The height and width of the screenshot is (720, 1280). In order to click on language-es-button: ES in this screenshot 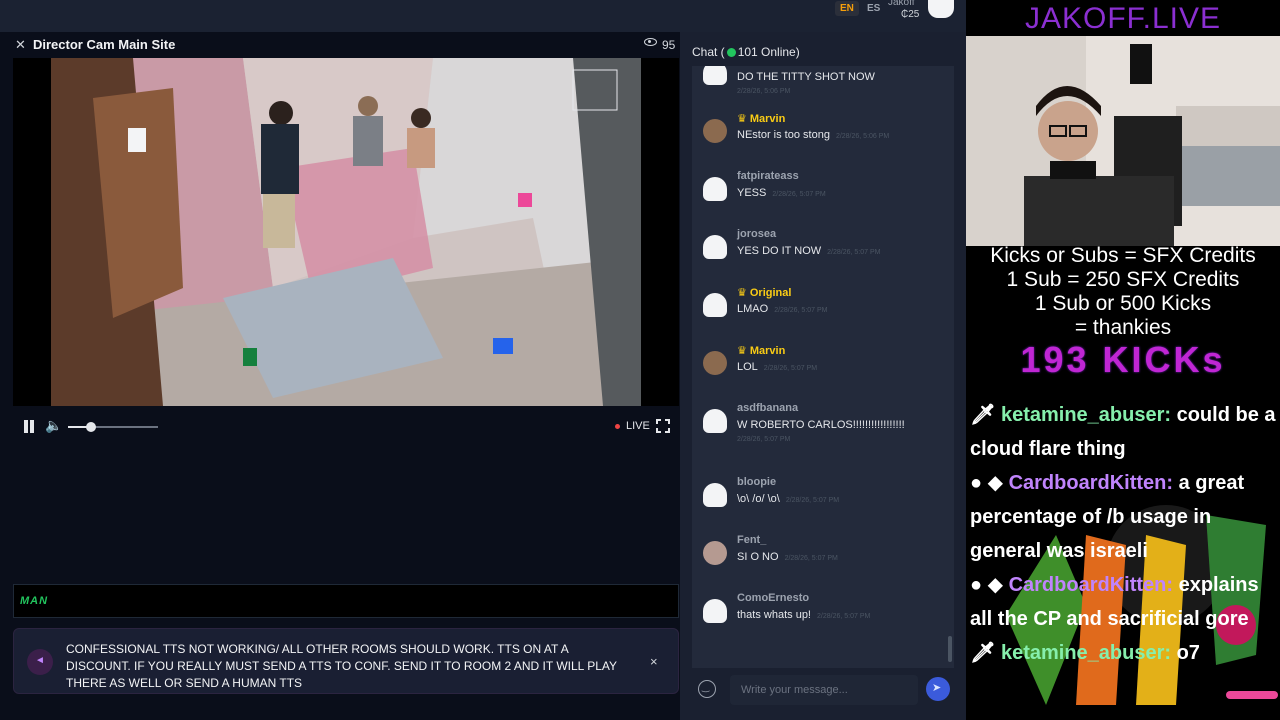, I will do `click(873, 8)`.